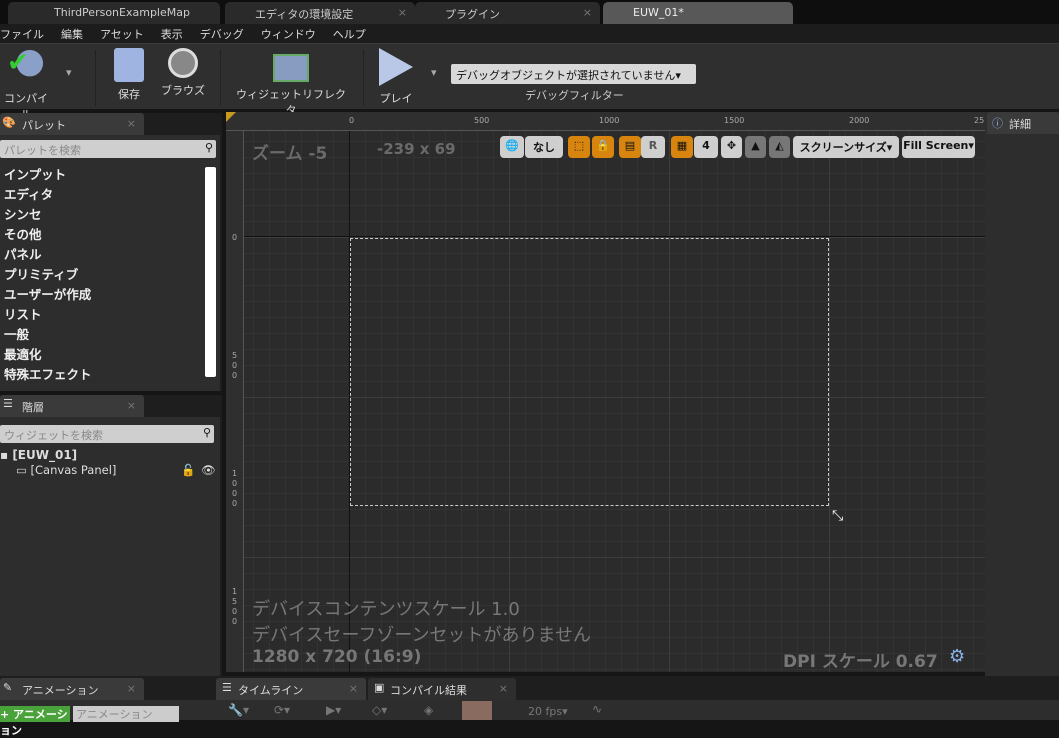 This screenshot has width=1059, height=738. Describe the element at coordinates (44, 125) in the screenshot. I see `palette-tab-label: パレット` at that location.